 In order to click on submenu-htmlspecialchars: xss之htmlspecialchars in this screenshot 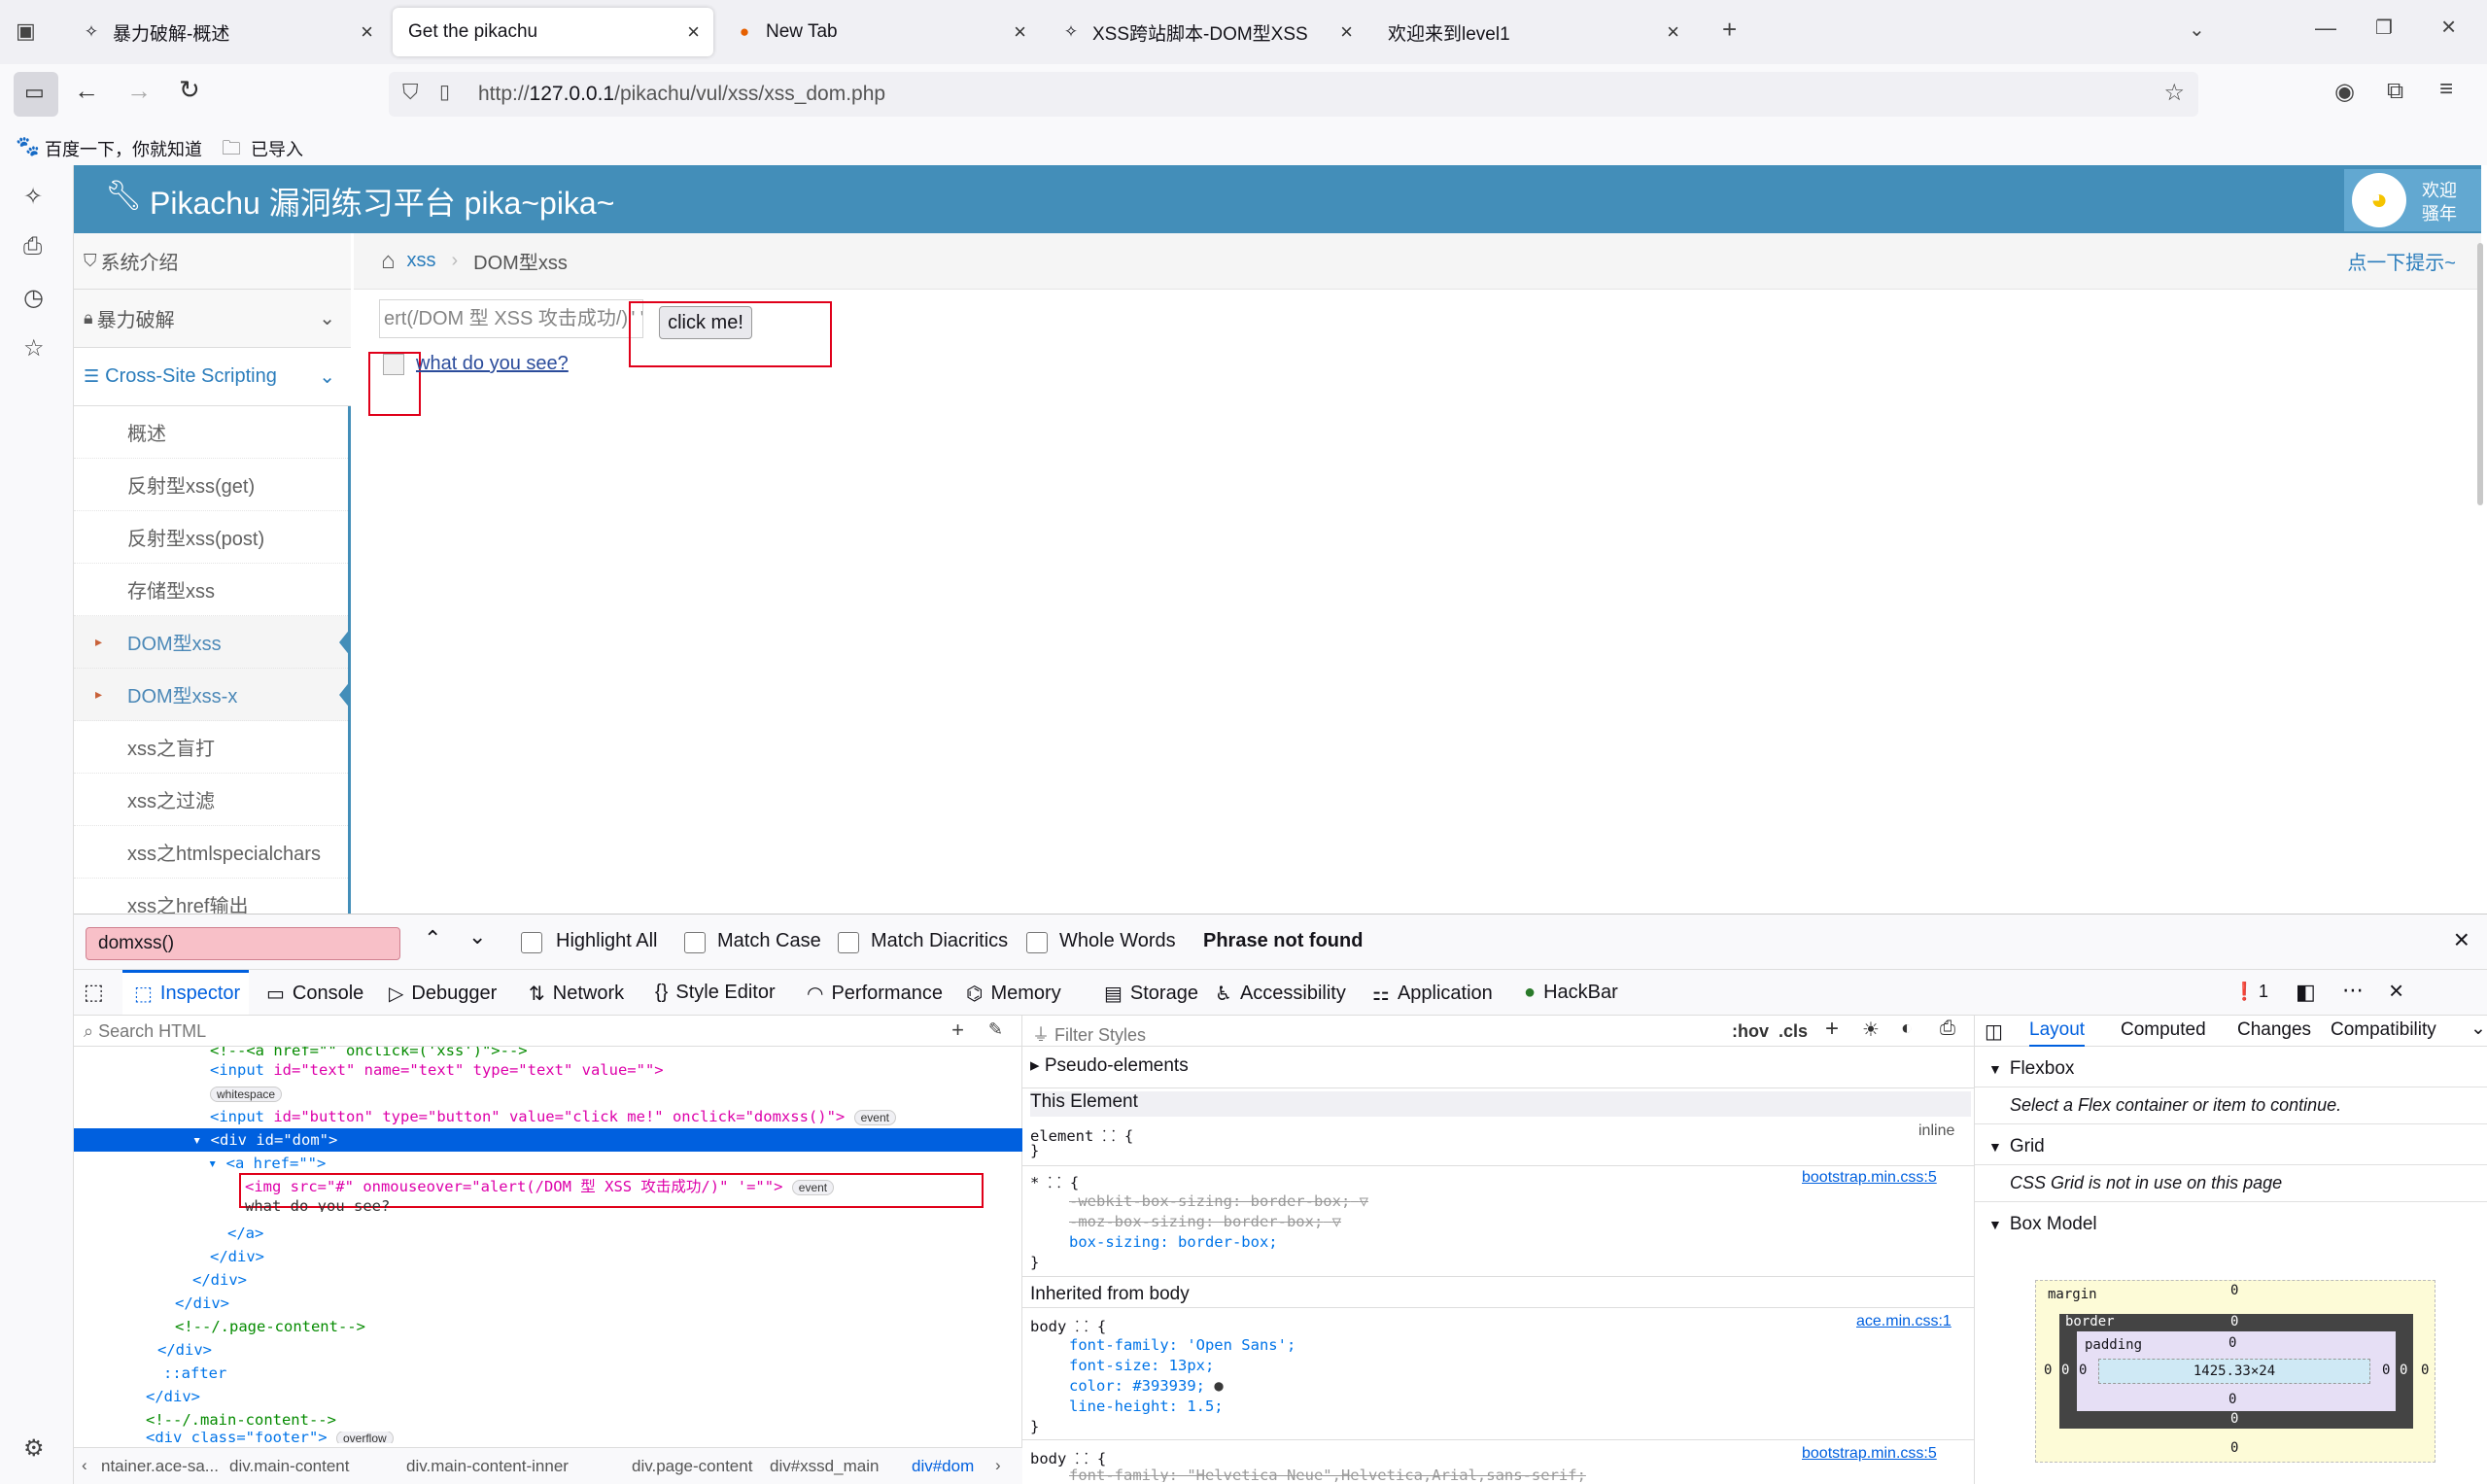, I will do `click(211, 852)`.